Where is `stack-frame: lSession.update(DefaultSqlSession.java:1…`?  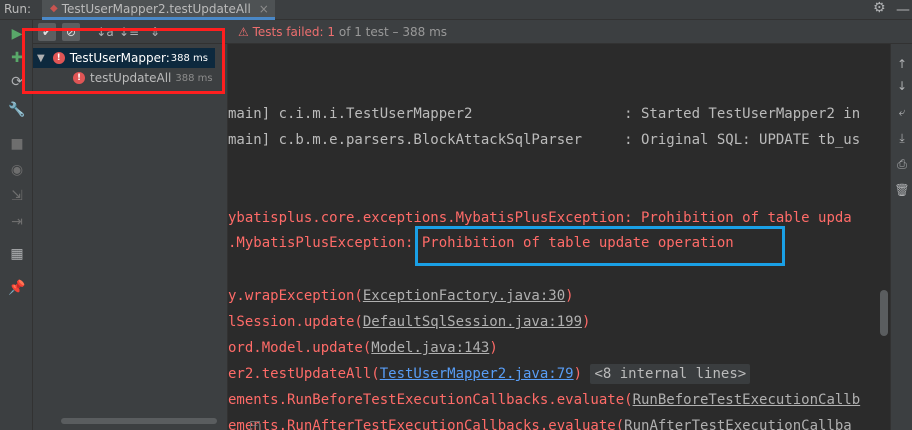
stack-frame: lSession.update(DefaultSqlSession.java:1… is located at coordinates (409, 322).